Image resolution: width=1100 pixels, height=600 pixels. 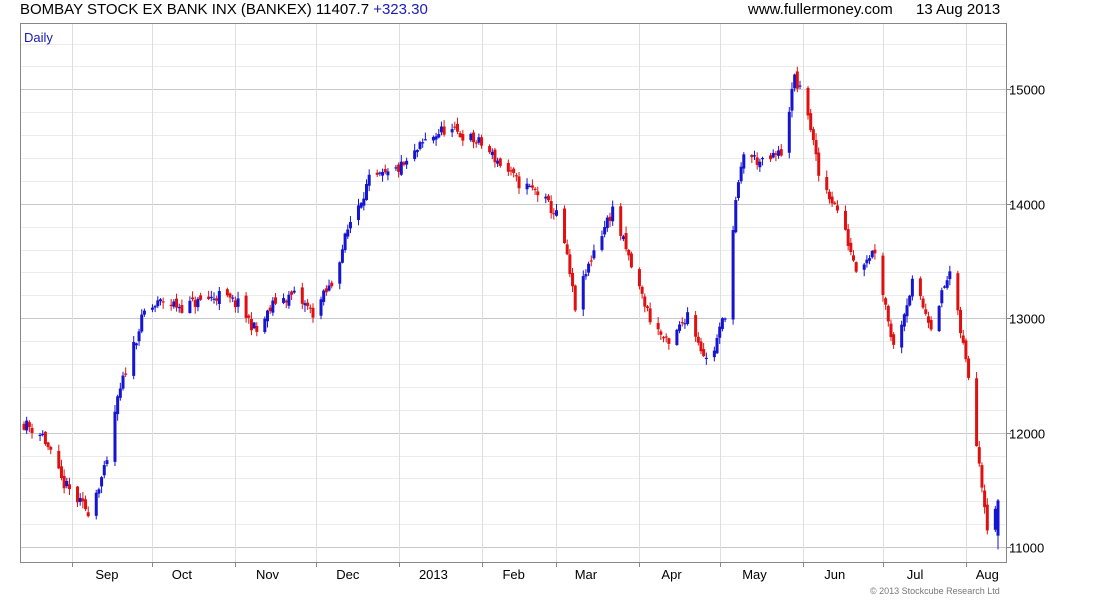 I want to click on x-tick-label: Sep, so click(x=106, y=574).